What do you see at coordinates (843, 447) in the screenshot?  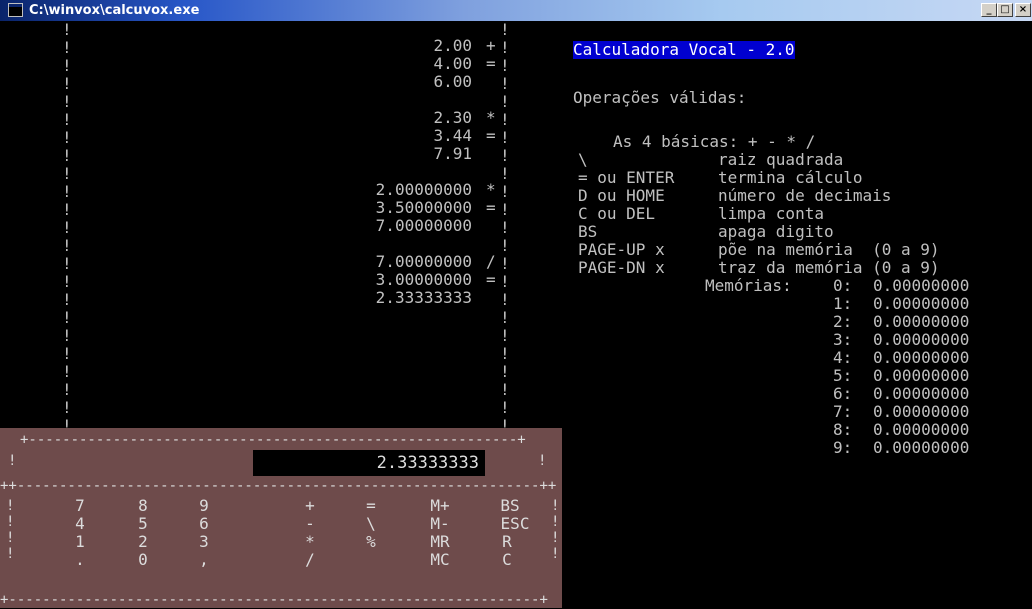 I see `memory-index: 9:` at bounding box center [843, 447].